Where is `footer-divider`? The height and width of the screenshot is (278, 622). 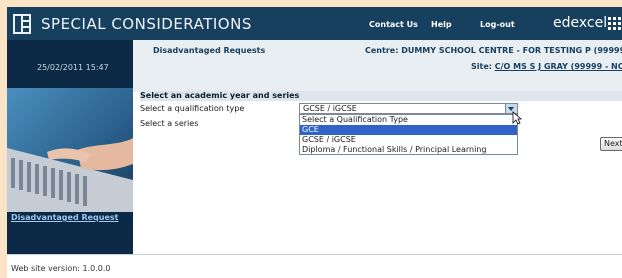
footer-divider is located at coordinates (314, 254).